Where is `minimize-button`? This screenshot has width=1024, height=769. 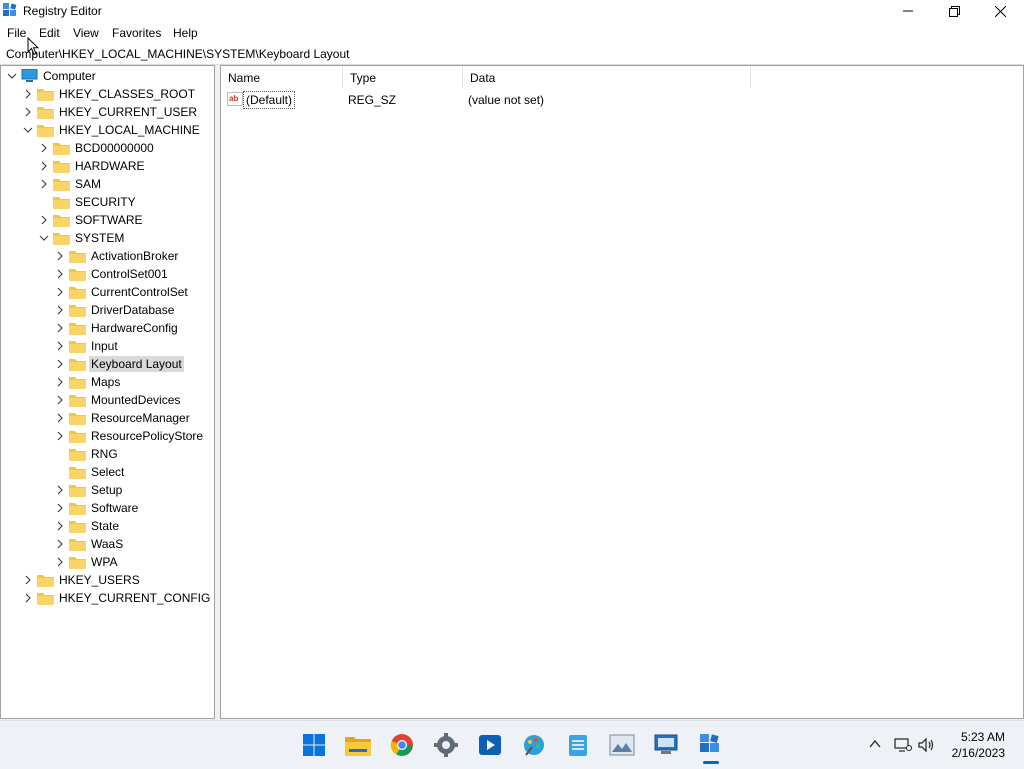
minimize-button is located at coordinates (908, 11).